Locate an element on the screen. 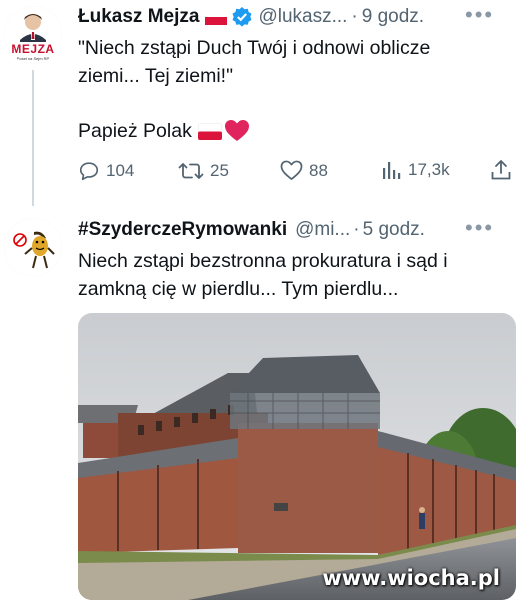 This screenshot has width=517, height=600. tweet1-header: Łukasz Mejza @lukasz... · 9 godz. is located at coordinates (251, 17).